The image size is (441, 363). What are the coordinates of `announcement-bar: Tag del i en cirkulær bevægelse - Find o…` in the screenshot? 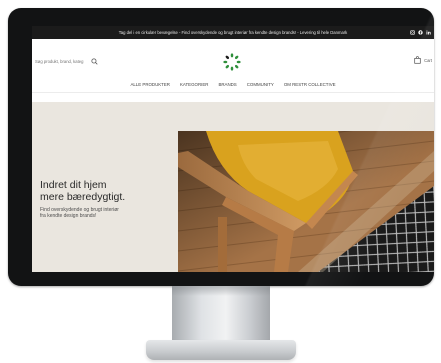 It's located at (233, 32).